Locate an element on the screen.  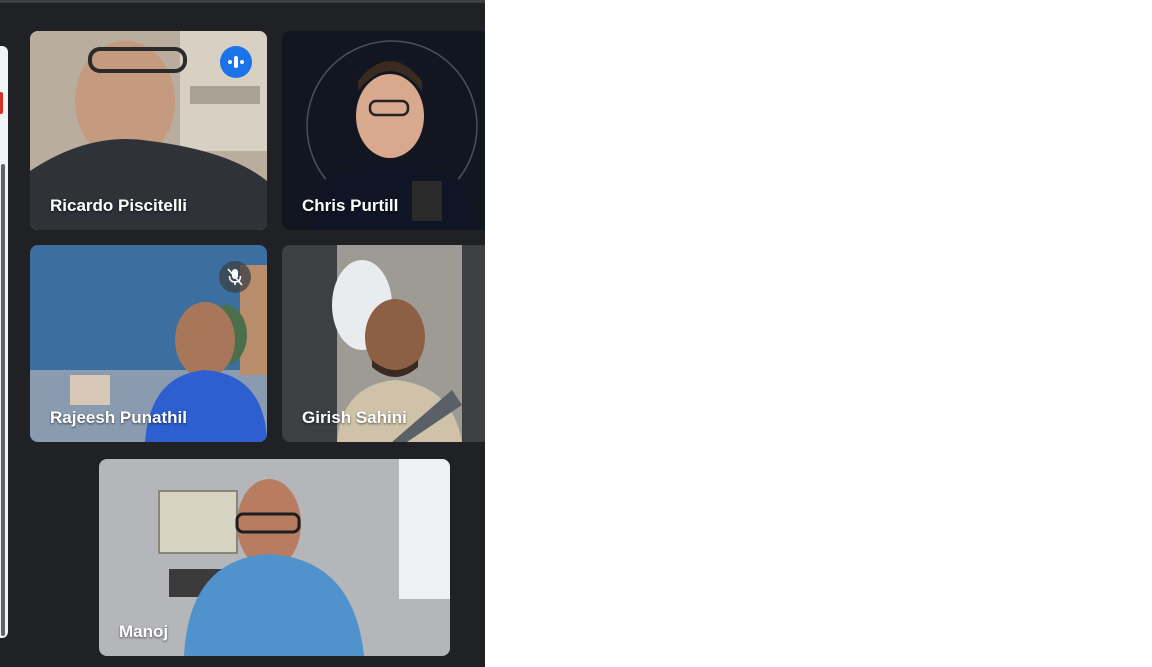
speaking-badge is located at coordinates (236, 62).